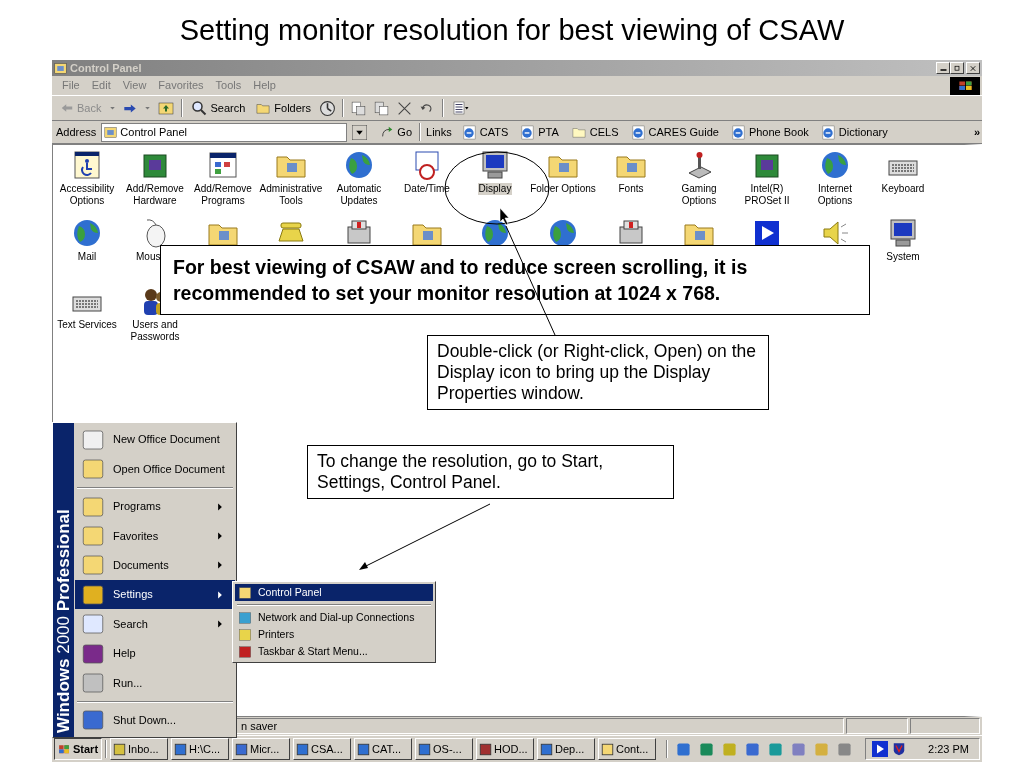 Image resolution: width=1024 pixels, height=768 pixels. I want to click on accessibility-icon, so click(87, 165).